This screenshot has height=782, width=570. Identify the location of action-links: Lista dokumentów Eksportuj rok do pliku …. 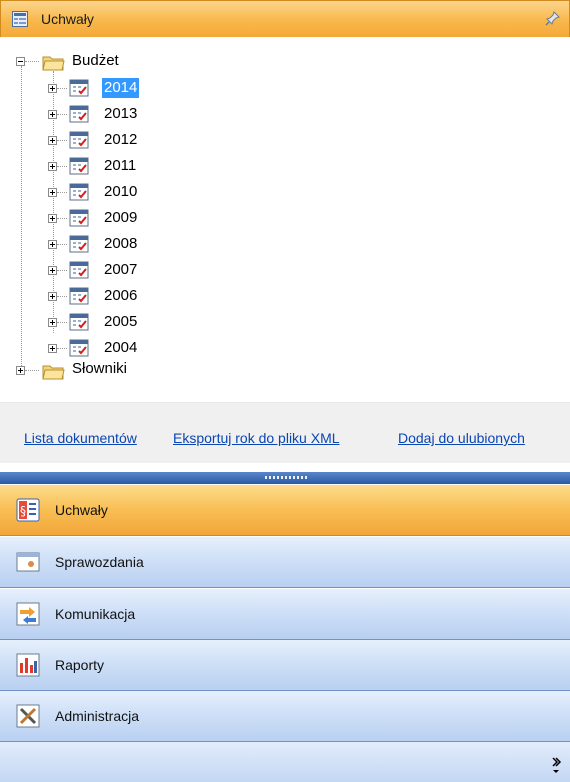
(285, 432).